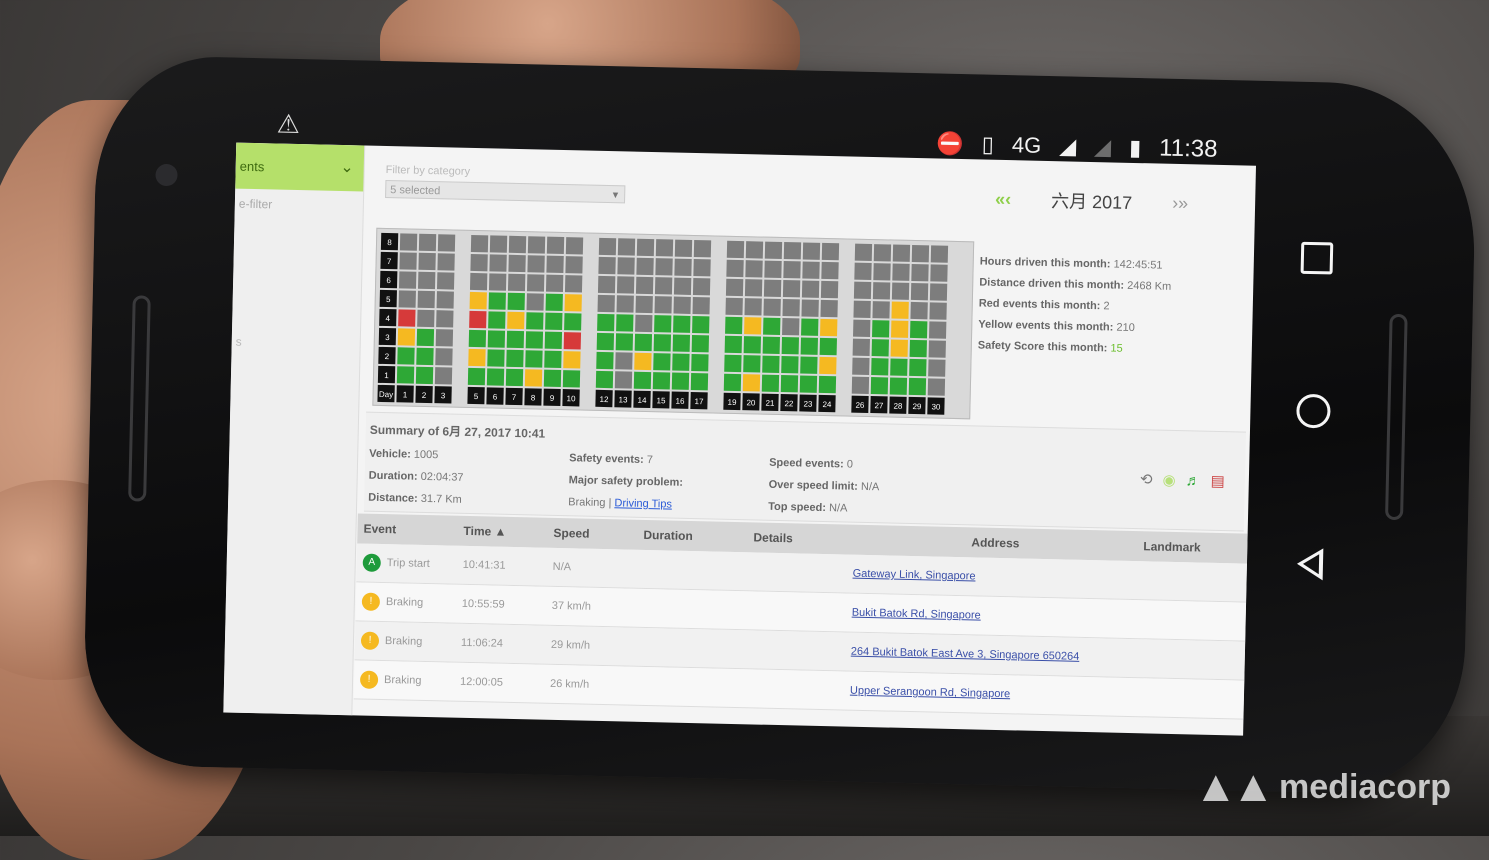 The width and height of the screenshot is (1489, 860). What do you see at coordinates (1217, 481) in the screenshot?
I see `pdf-icon: ▤` at bounding box center [1217, 481].